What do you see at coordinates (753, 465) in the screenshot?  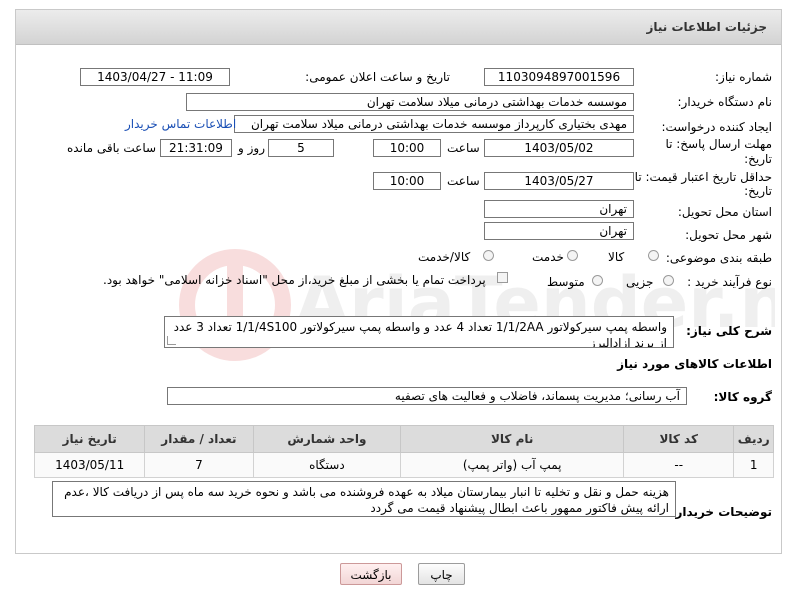 I see `cell-row-number: 1` at bounding box center [753, 465].